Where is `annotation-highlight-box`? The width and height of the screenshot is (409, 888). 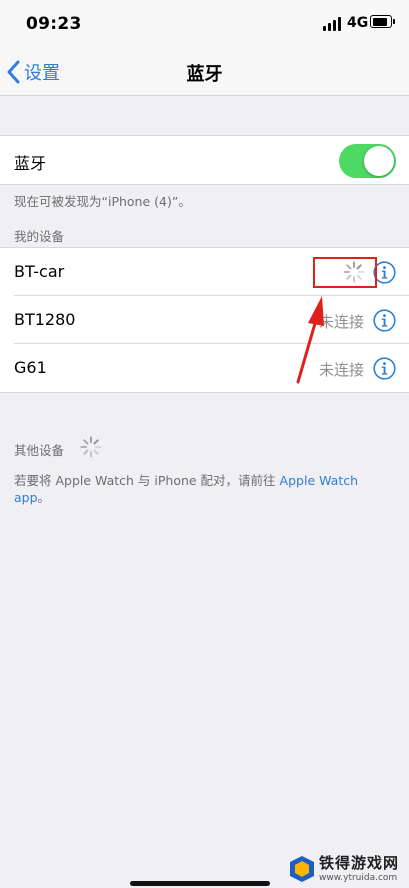 annotation-highlight-box is located at coordinates (345, 272).